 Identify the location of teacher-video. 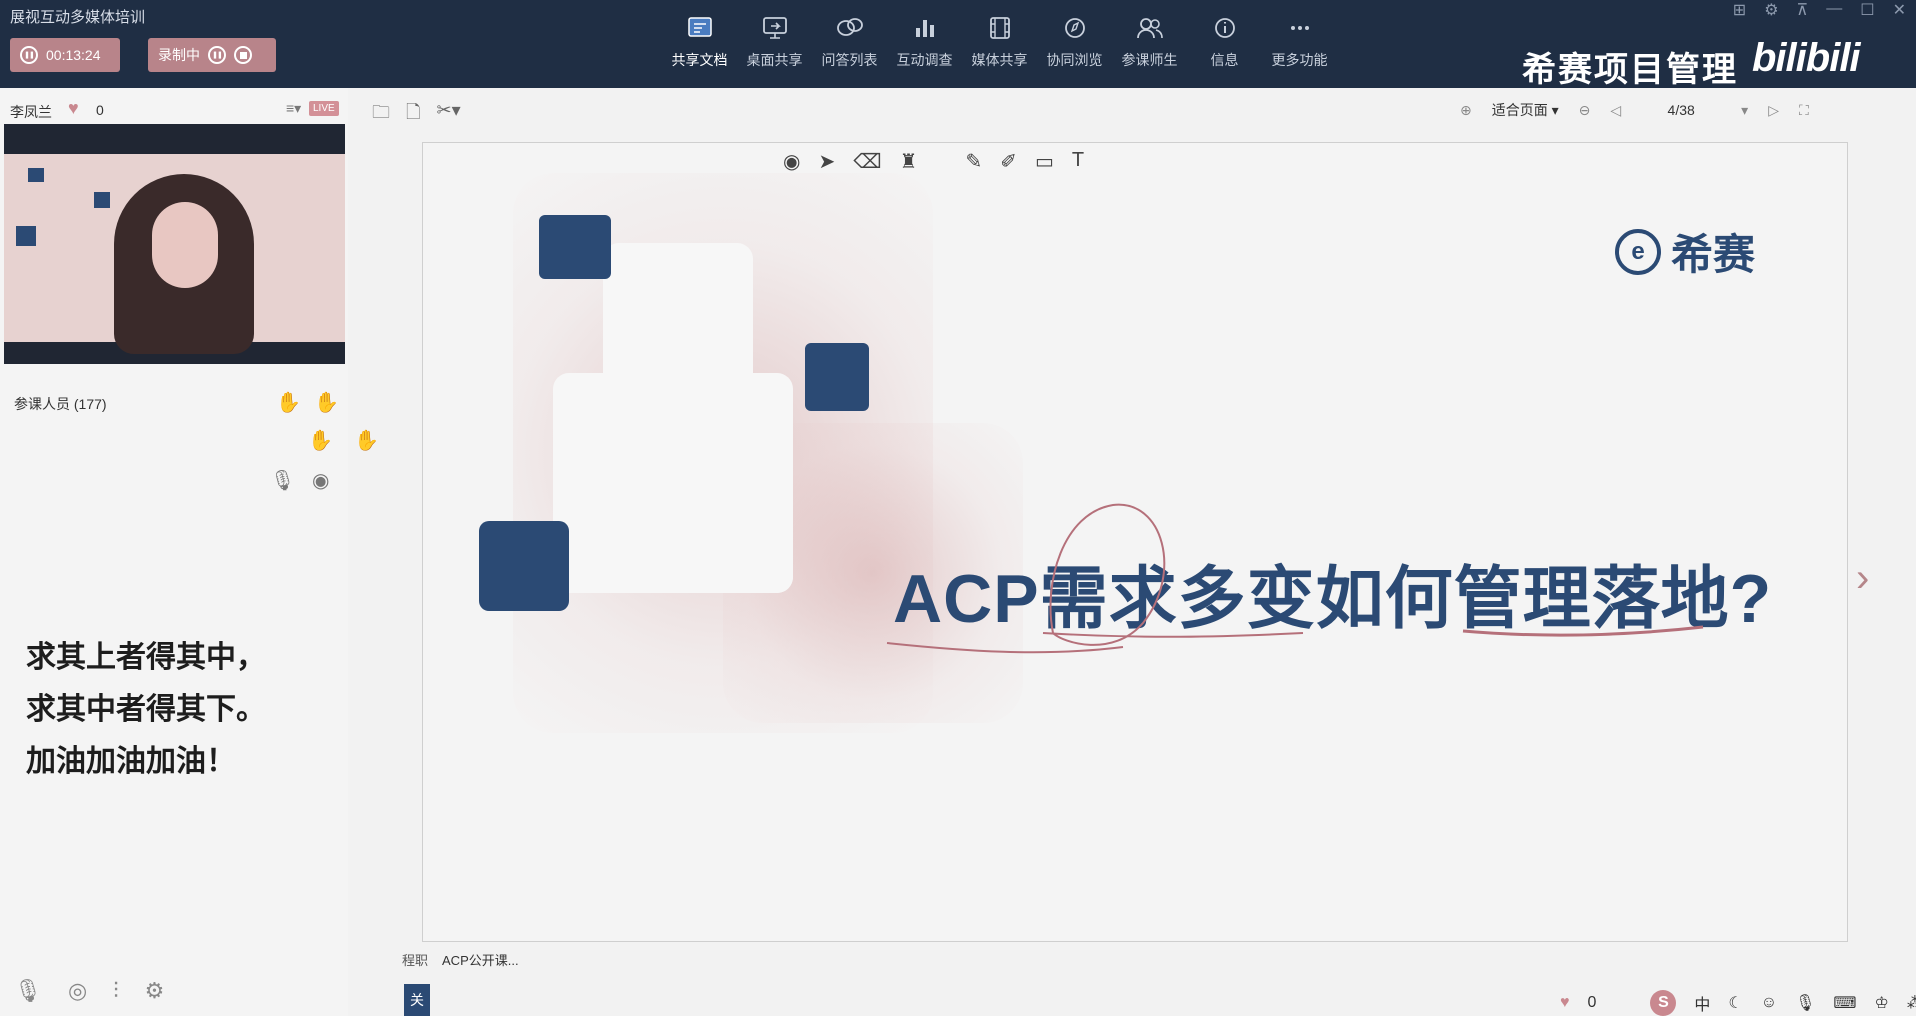
(174, 244).